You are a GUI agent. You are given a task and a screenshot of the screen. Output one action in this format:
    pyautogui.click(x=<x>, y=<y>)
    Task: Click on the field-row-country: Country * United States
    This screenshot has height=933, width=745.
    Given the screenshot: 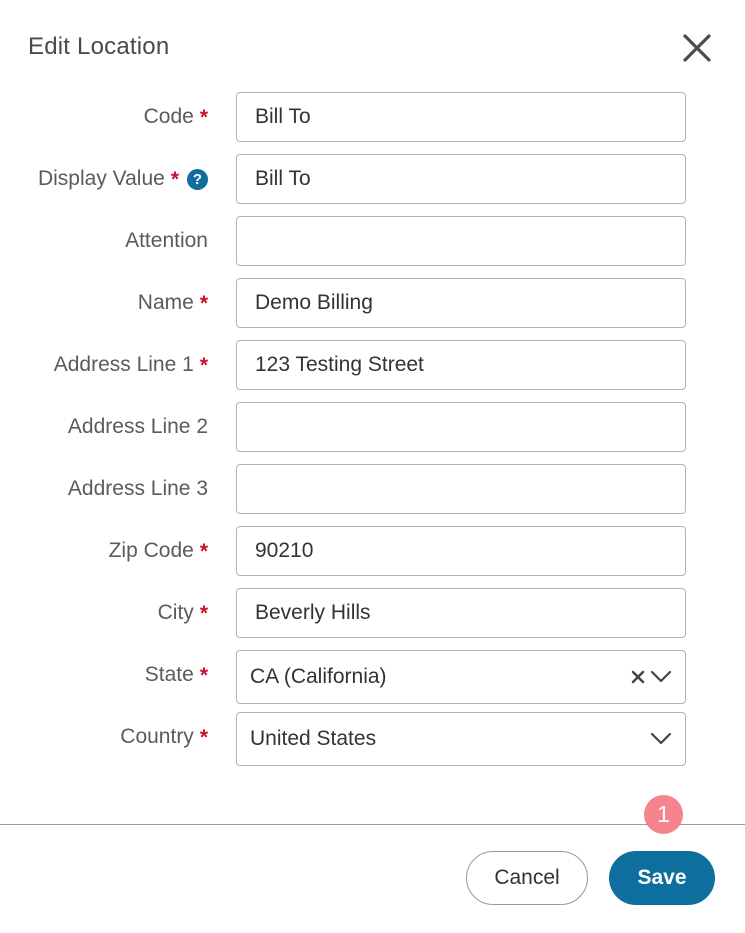 What is the action you would take?
    pyautogui.click(x=372, y=739)
    